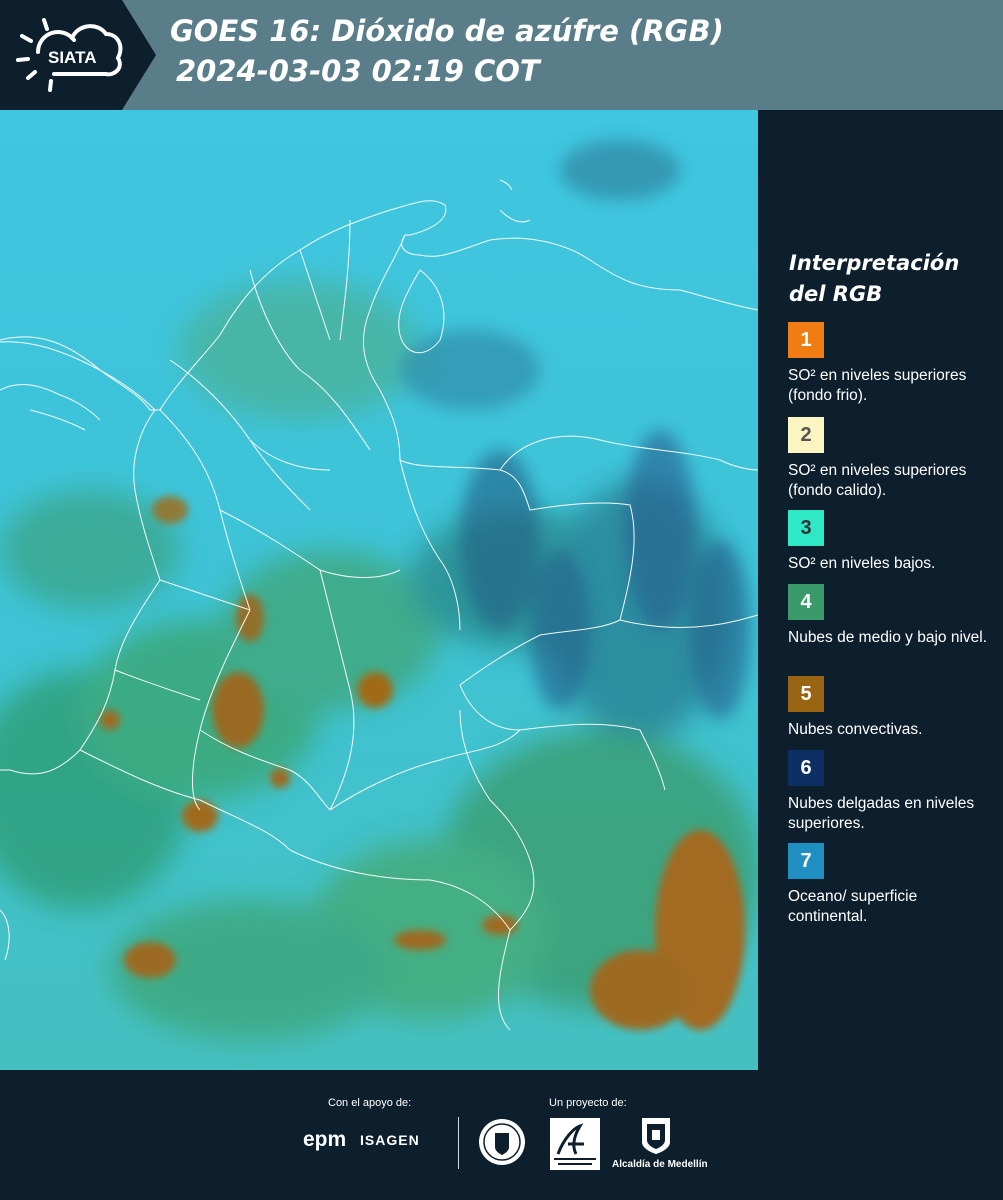 The height and width of the screenshot is (1200, 1003). Describe the element at coordinates (325, 1139) in the screenshot. I see `epm-logo: epm` at that location.